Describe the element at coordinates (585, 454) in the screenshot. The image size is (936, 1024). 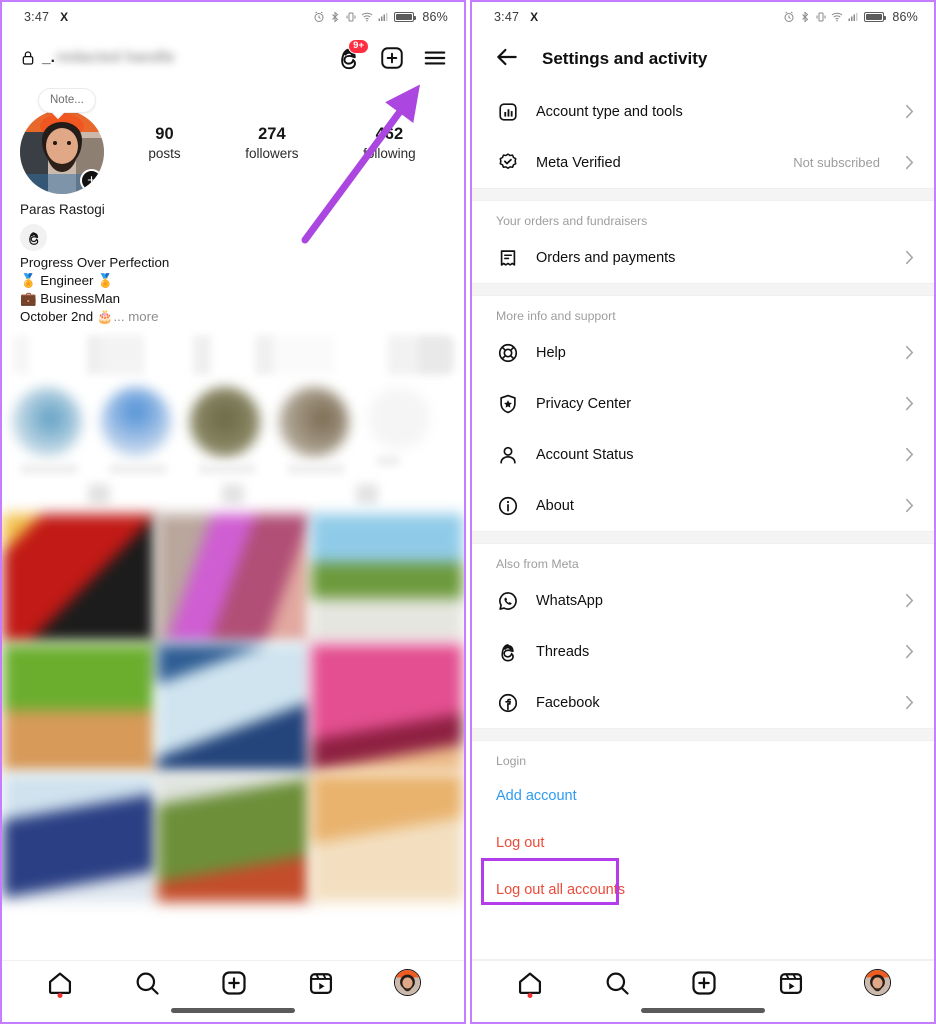
I see `settings-row-label: Account Status` at that location.